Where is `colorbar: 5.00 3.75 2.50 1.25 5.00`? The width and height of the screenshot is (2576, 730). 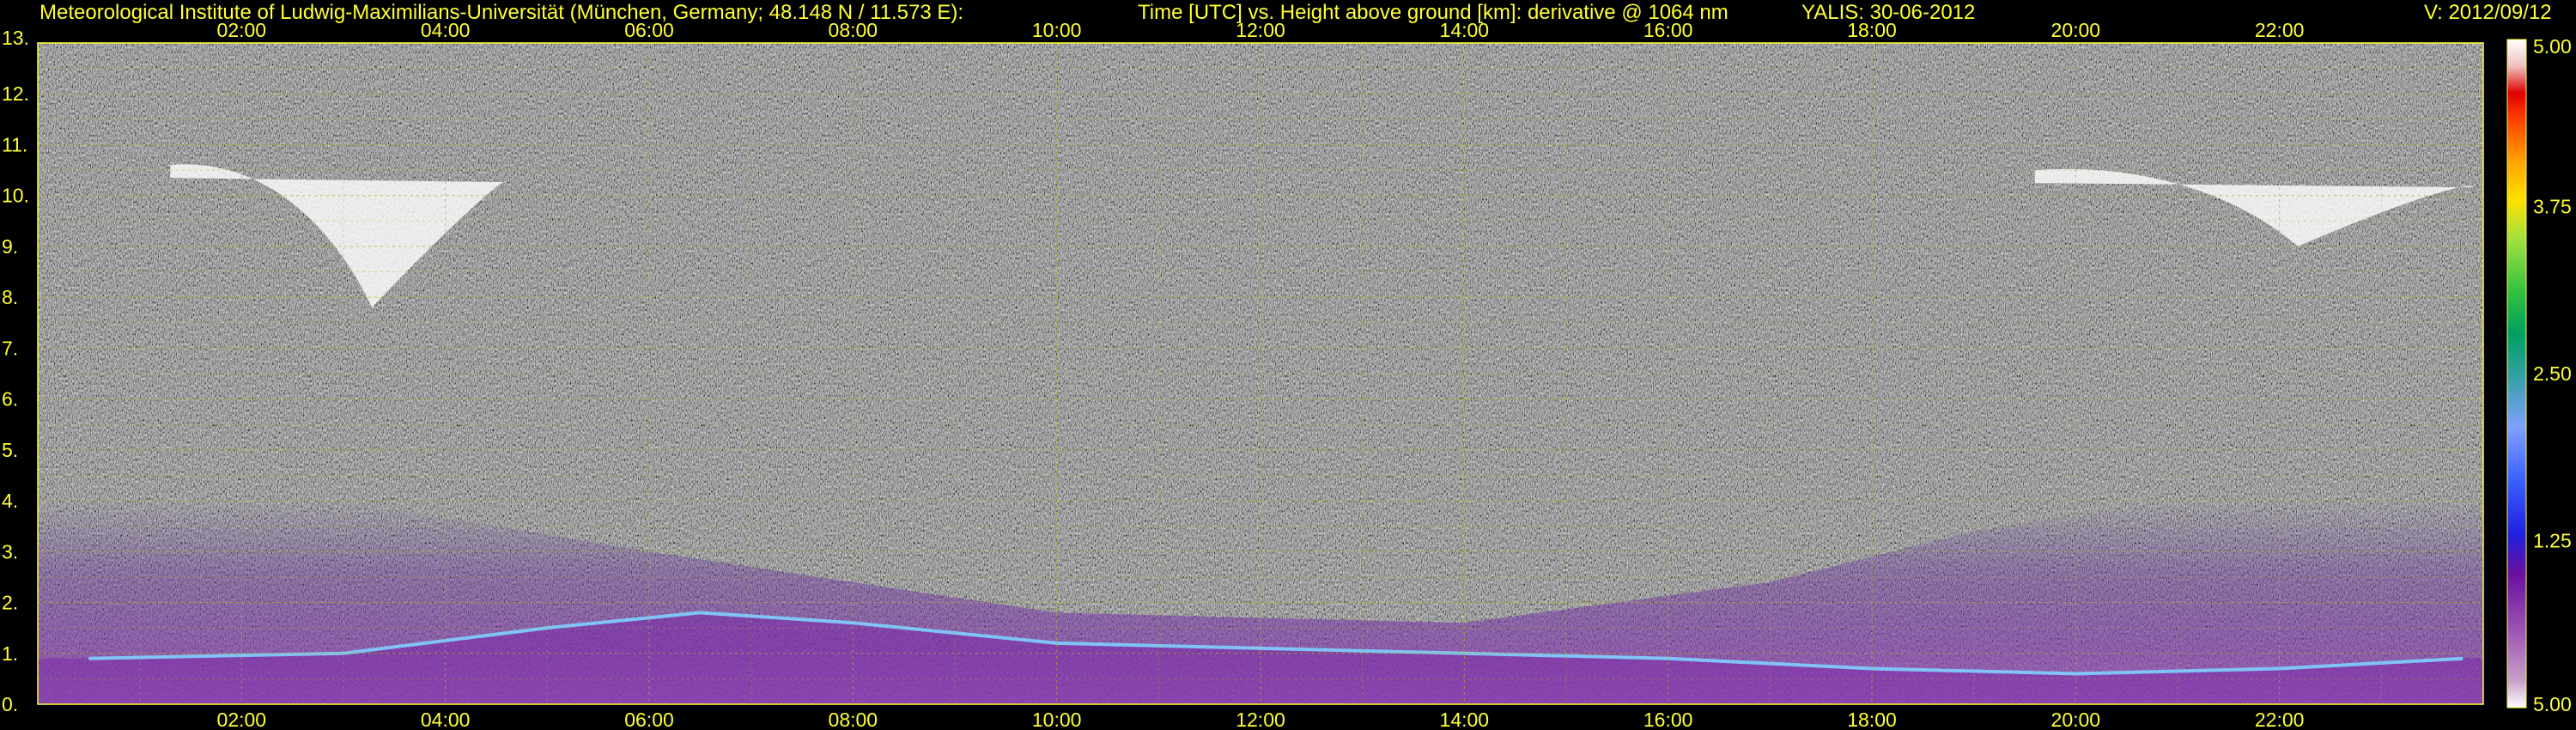
colorbar: 5.00 3.75 2.50 1.25 5.00 is located at coordinates (2539, 375).